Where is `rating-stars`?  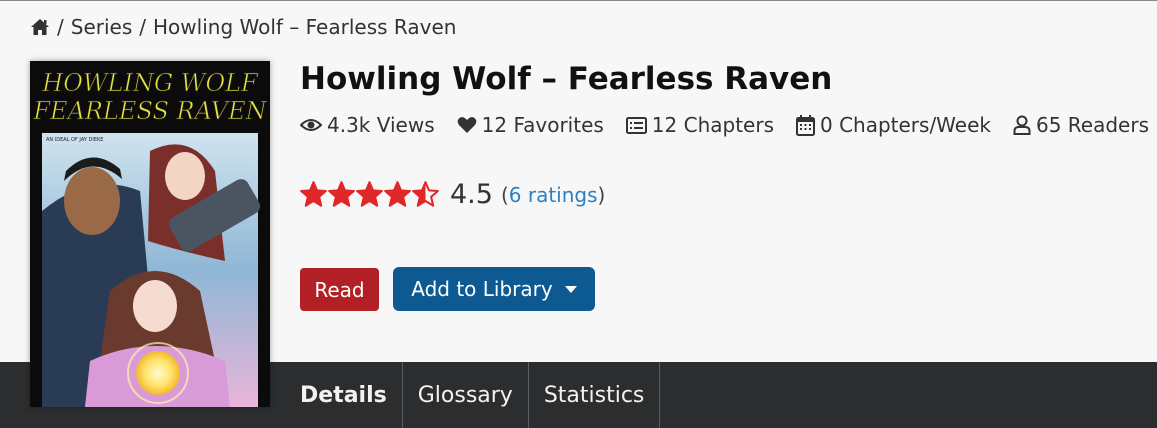
rating-stars is located at coordinates (370, 194).